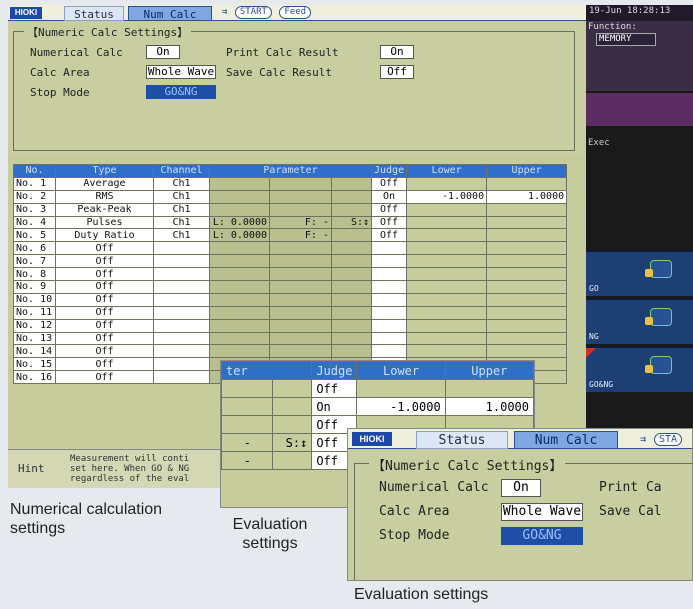 This screenshot has width=693, height=609. I want to click on calc-area-value: Whole Wave, so click(181, 72).